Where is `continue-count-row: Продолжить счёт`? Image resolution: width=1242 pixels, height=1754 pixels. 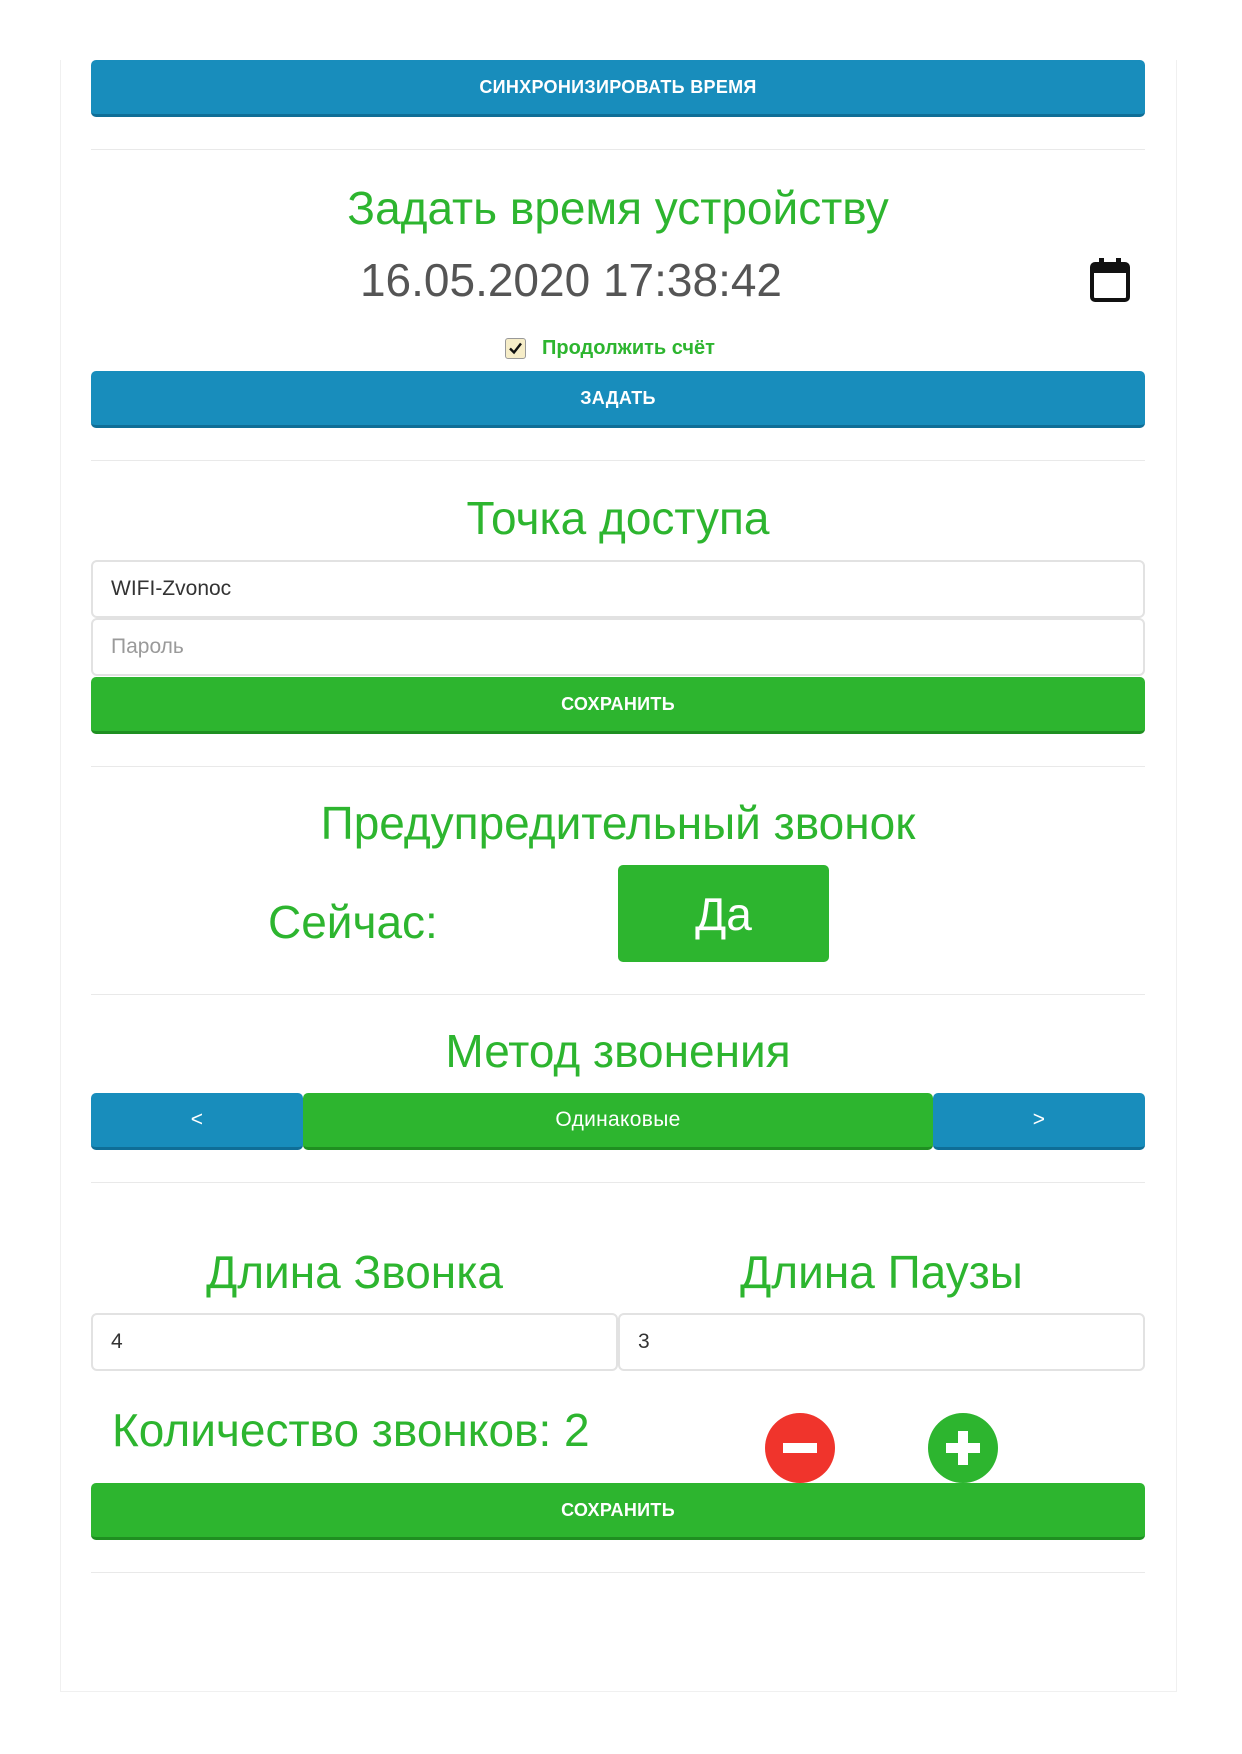
continue-count-row: Продолжить счёт is located at coordinates (610, 348).